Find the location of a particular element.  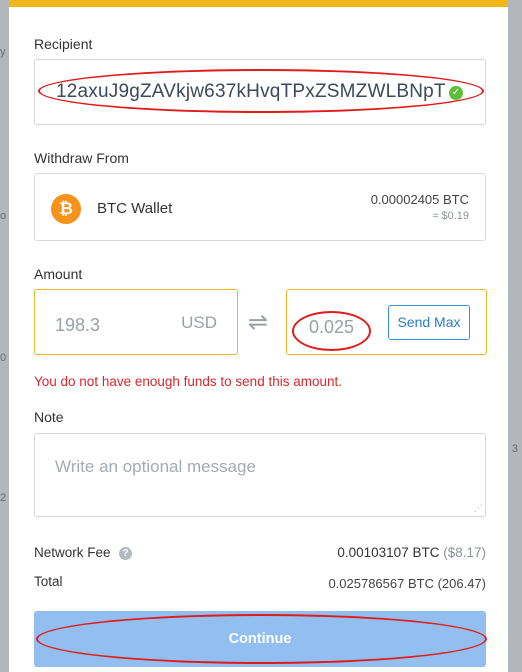

total-value: 0.025786567 BTC (206.47) is located at coordinates (407, 583).